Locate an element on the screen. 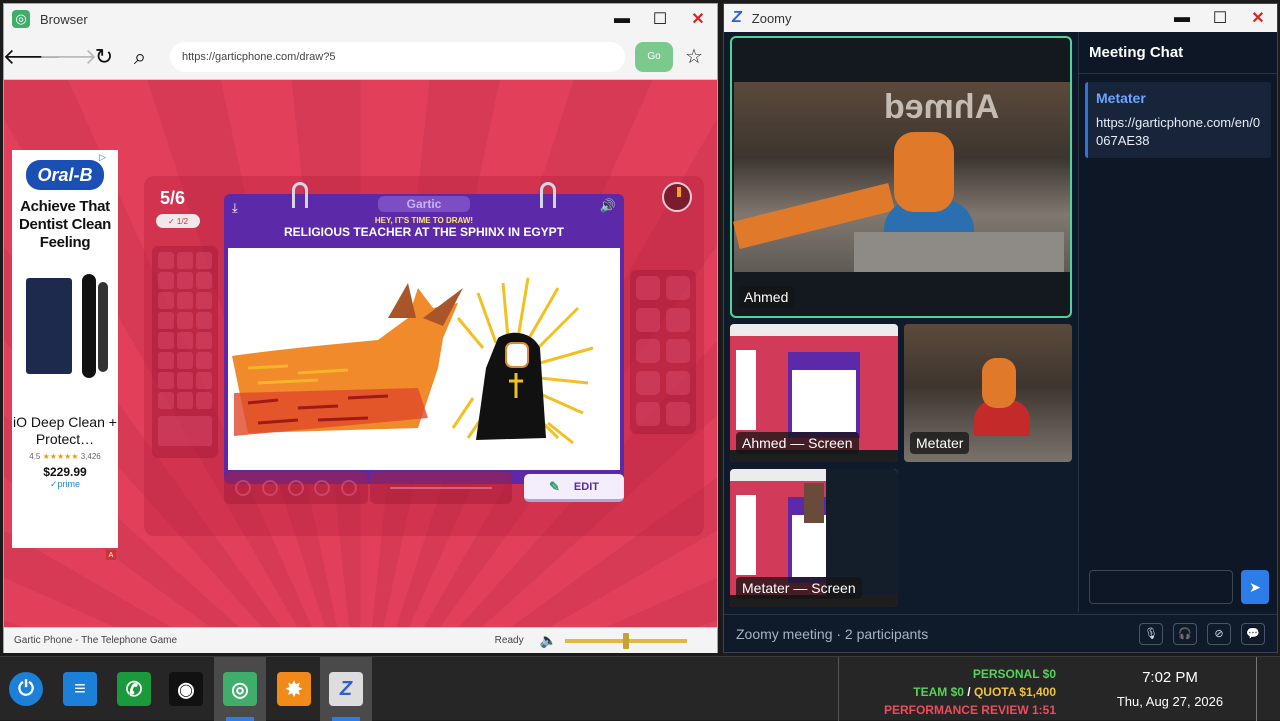 The image size is (1280, 721). video-tile-main: Ahmed Ahmed is located at coordinates (901, 177).